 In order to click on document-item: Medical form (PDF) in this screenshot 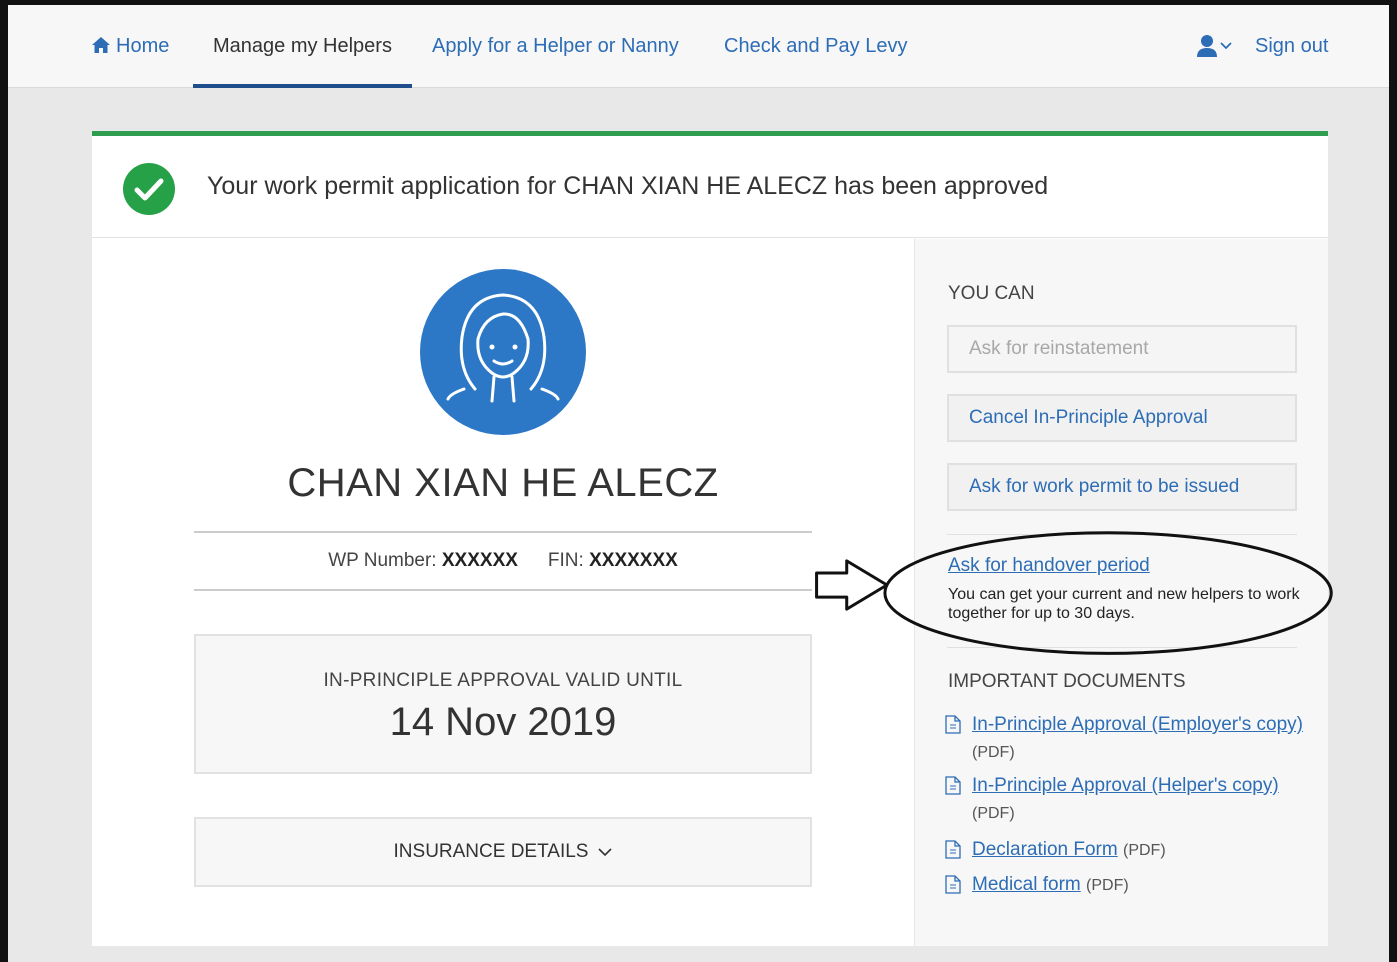, I will do `click(1125, 885)`.